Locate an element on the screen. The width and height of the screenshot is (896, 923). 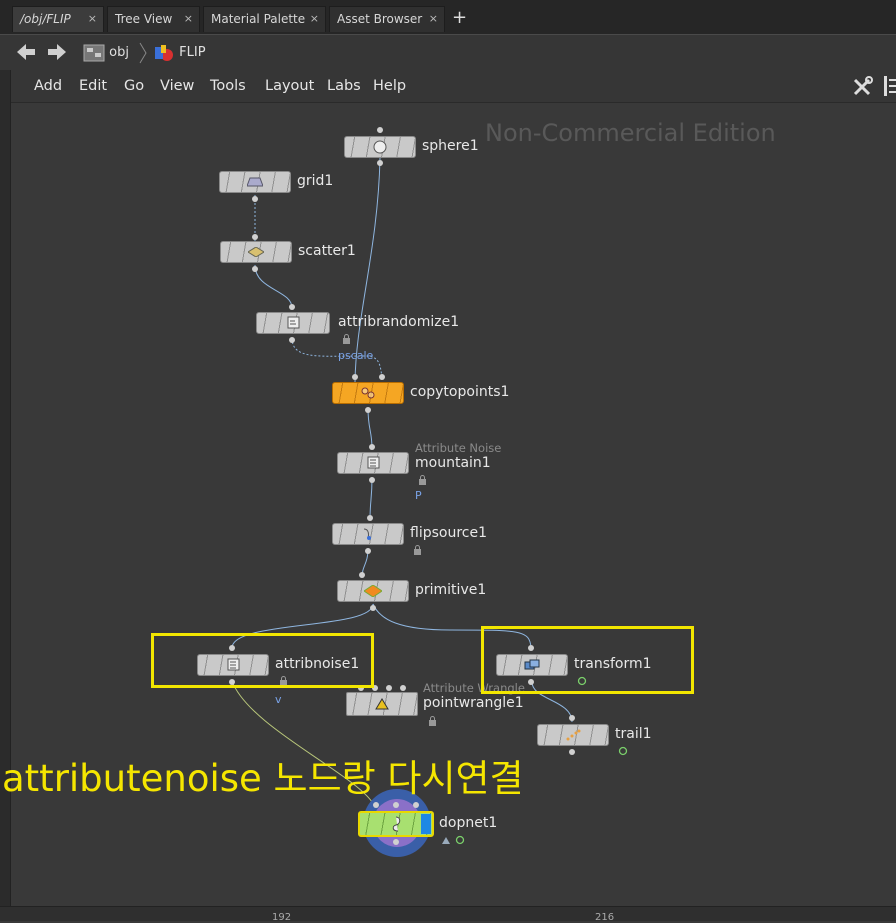
annotation-text: attributenoise 노드랑 다시연결 is located at coordinates (263, 778).